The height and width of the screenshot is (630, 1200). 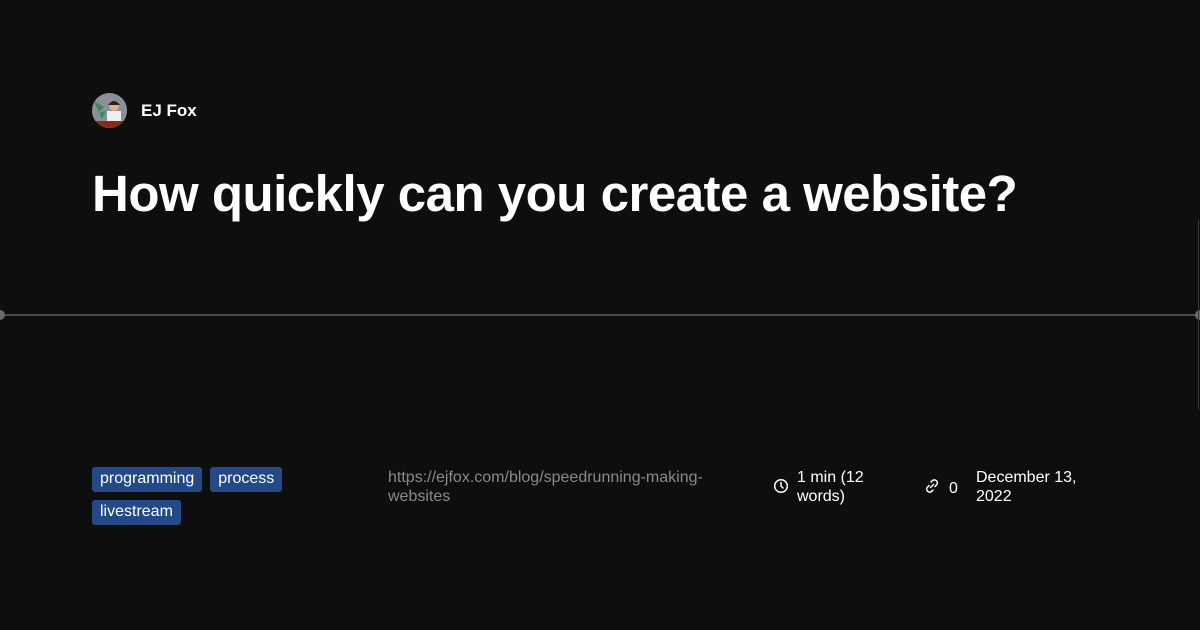 What do you see at coordinates (2, 315) in the screenshot?
I see `divider-dot-left` at bounding box center [2, 315].